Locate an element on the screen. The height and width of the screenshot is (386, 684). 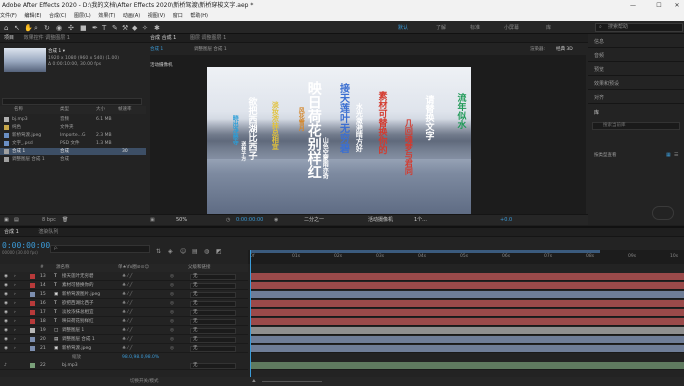
help-search-input: ⌕ 搜索帮助 is located at coordinates (639, 27).